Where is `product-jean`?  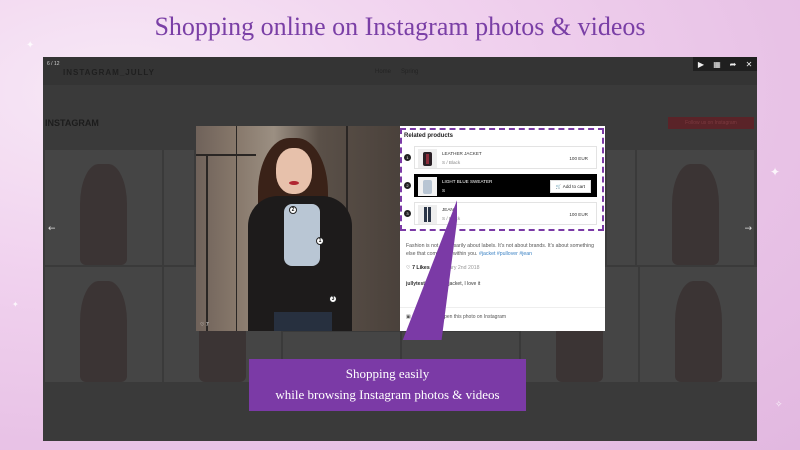
product-jean is located at coordinates (303, 321).